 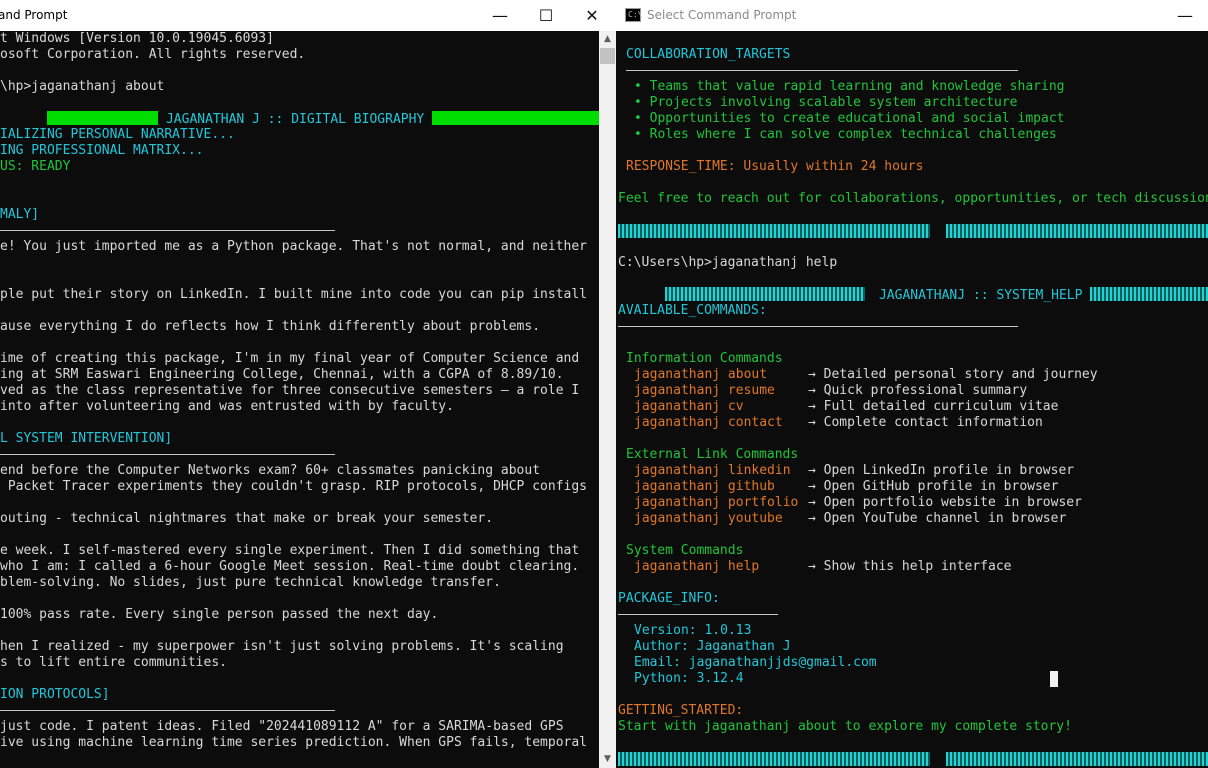 I want to click on help-banner: JAGANATHANJ :: SYSTEM_HELP, so click(x=913, y=287).